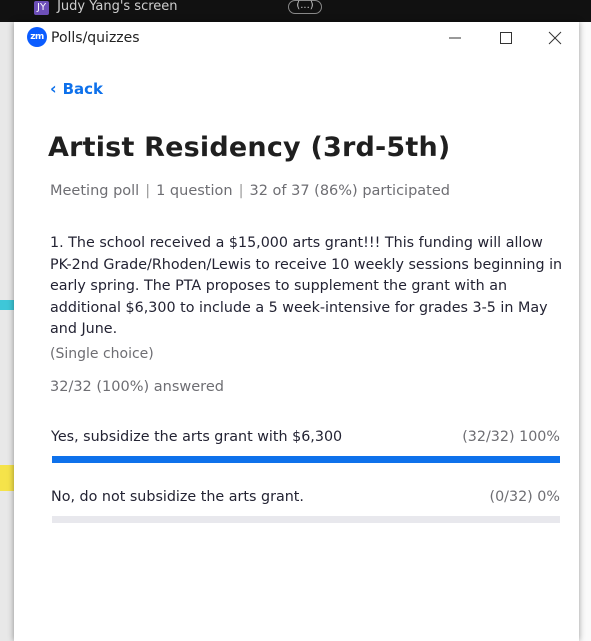 Image resolution: width=591 pixels, height=641 pixels. I want to click on back-button: ‹ Back, so click(76, 89).